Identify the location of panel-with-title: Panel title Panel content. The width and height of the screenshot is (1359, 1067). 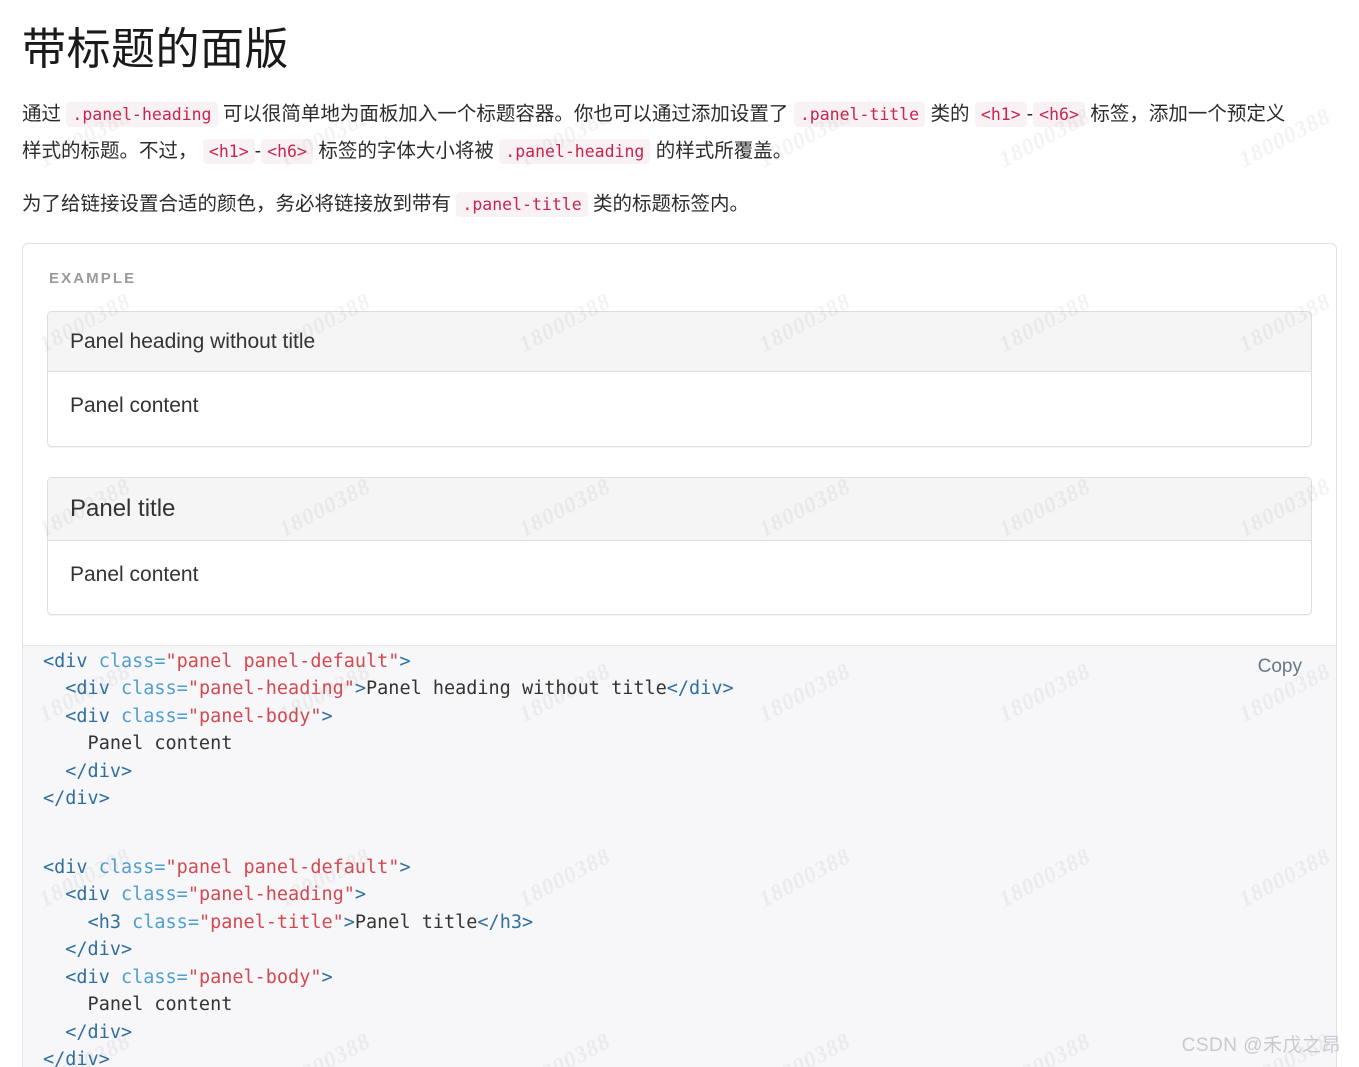
(679, 545).